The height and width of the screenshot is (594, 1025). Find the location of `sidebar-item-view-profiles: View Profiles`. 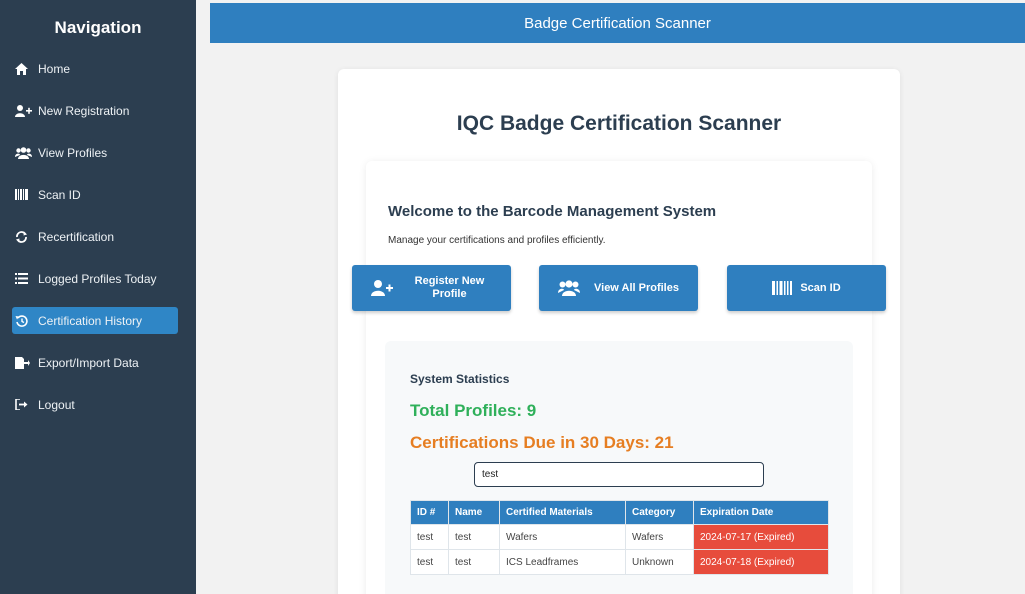

sidebar-item-view-profiles: View Profiles is located at coordinates (95, 152).